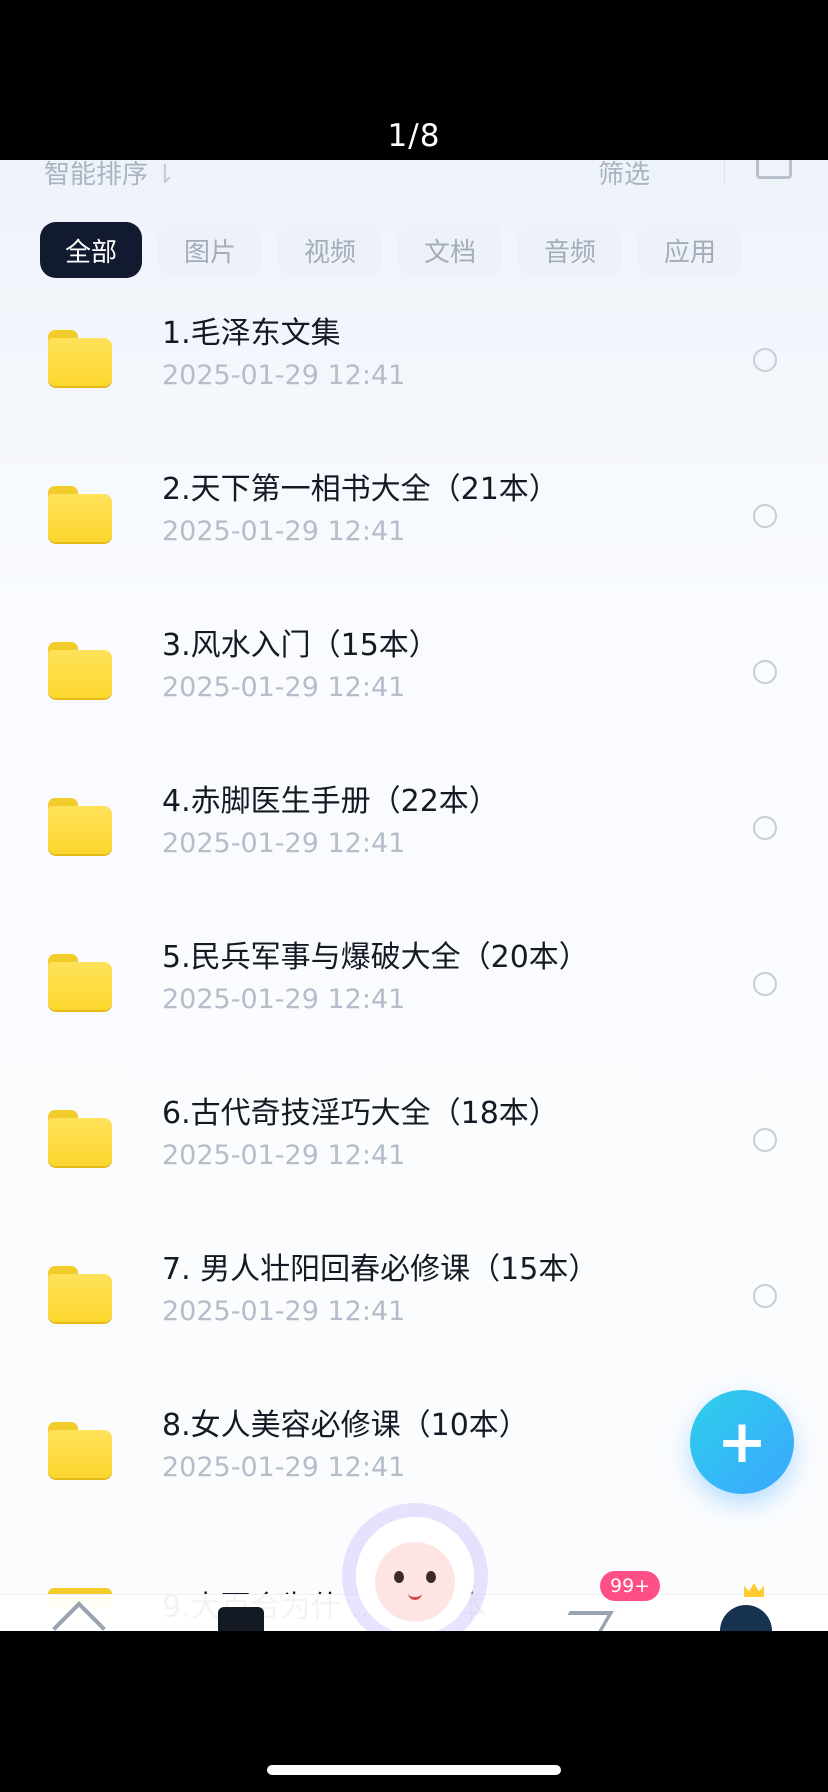 This screenshot has height=1792, width=828. I want to click on file-name: 6.古代奇技淫巧大全（18本）, so click(360, 1113).